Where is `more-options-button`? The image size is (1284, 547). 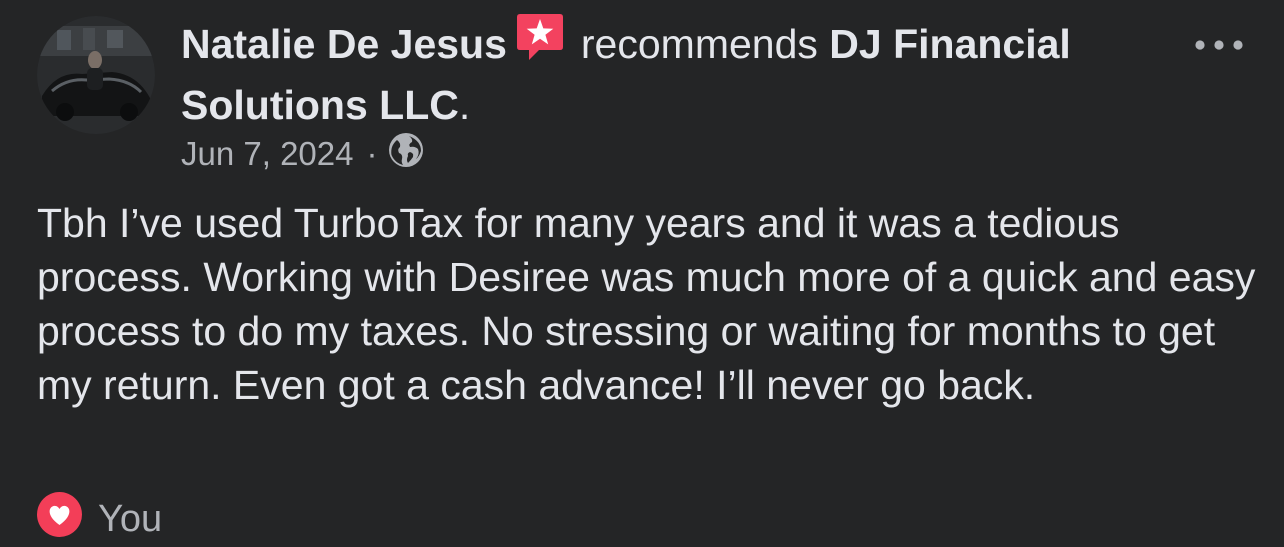
more-options-button is located at coordinates (1220, 44).